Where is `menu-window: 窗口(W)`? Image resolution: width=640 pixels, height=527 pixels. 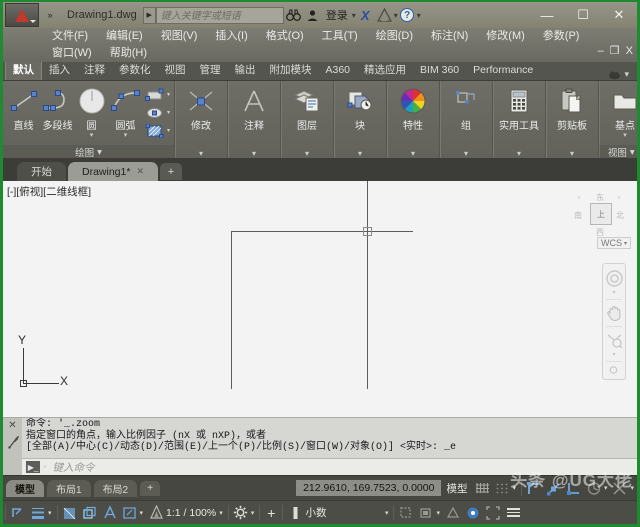 menu-window: 窗口(W) is located at coordinates (72, 53).